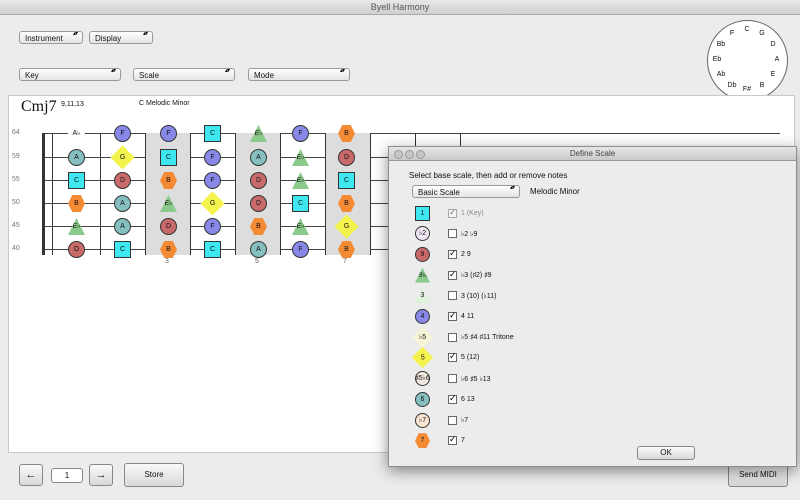 The image size is (800, 500). Describe the element at coordinates (466, 191) in the screenshot. I see `base-scale-select: Basic Scale` at that location.